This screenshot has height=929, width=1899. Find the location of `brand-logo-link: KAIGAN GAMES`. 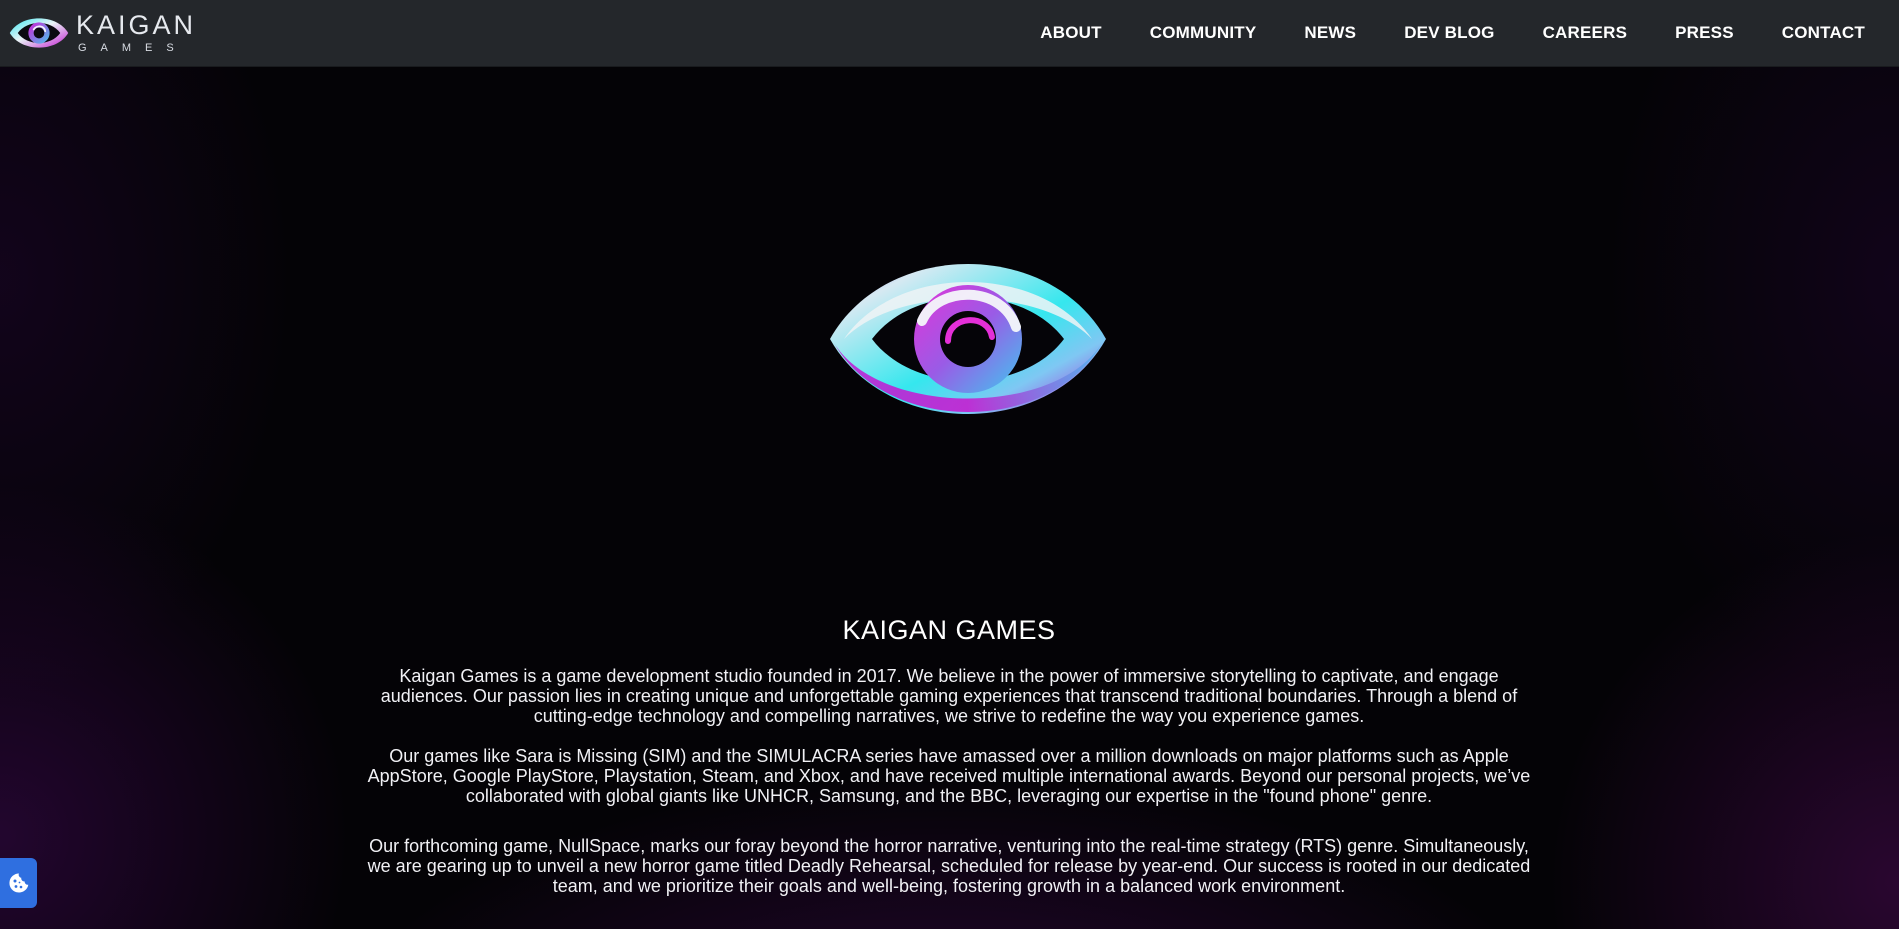

brand-logo-link: KAIGAN GAMES is located at coordinates (102, 33).